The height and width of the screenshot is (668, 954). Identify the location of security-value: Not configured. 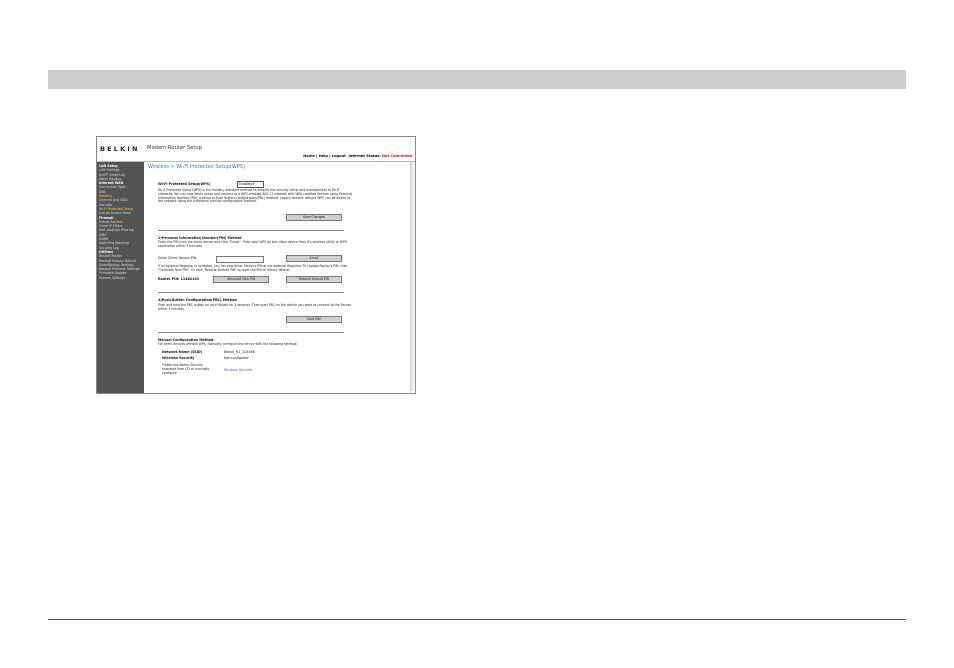
(236, 358).